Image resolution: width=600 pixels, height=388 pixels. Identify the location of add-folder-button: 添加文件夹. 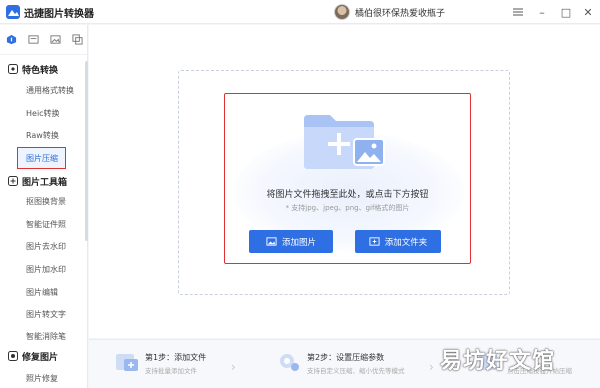
(398, 241).